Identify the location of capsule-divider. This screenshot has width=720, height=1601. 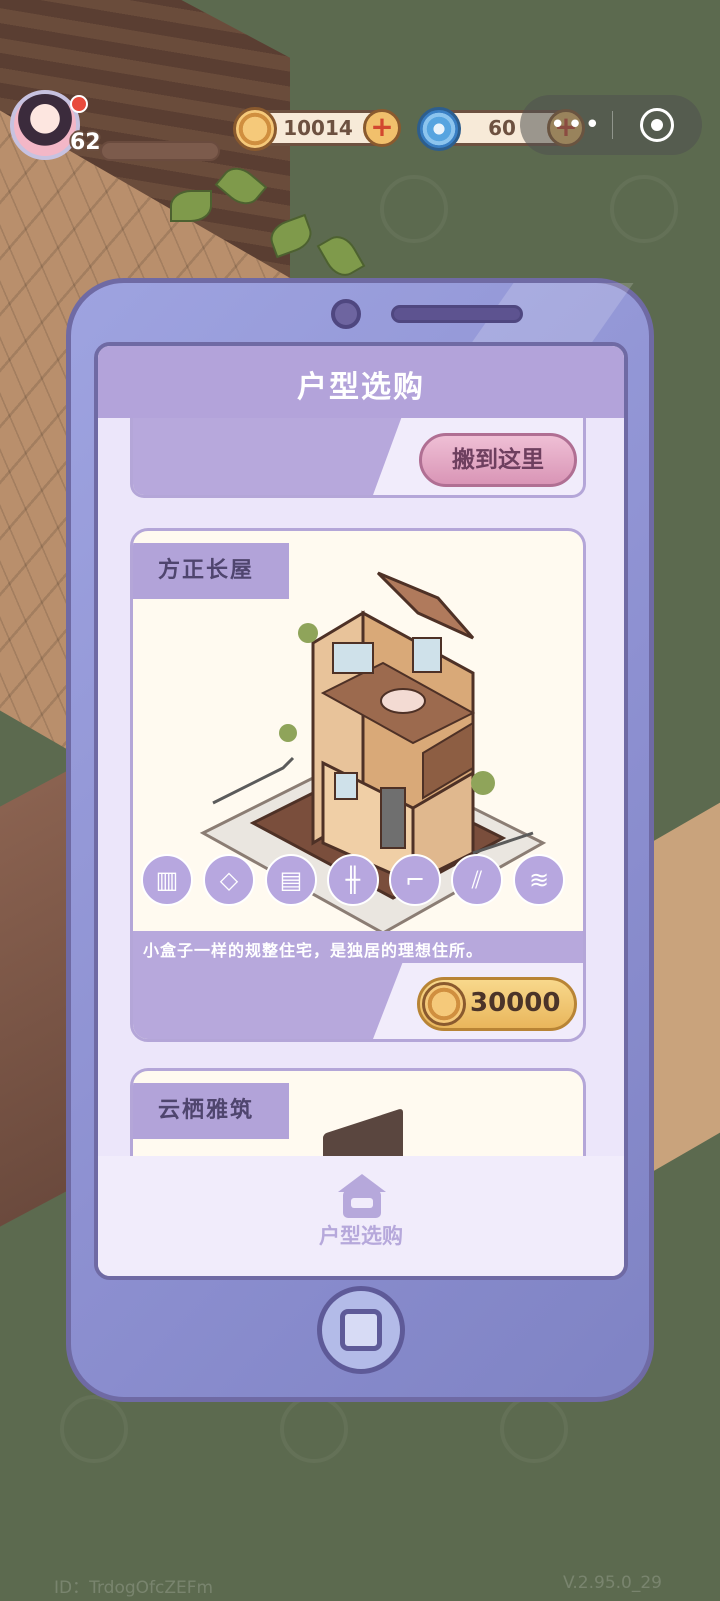
(612, 125).